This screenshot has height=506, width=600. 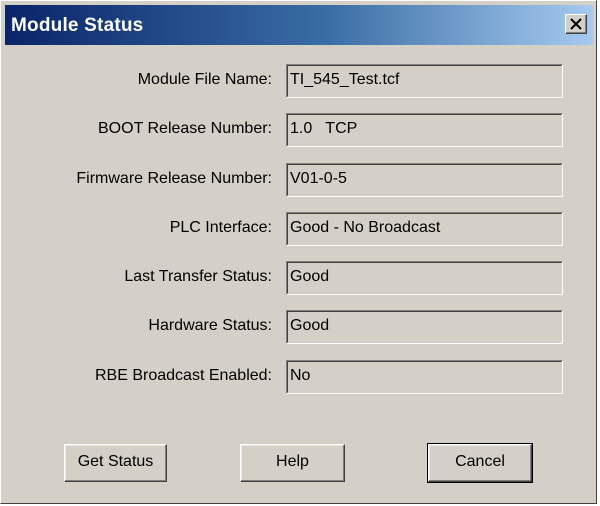 What do you see at coordinates (318, 178) in the screenshot?
I see `firmware-release-value: V01-0-5` at bounding box center [318, 178].